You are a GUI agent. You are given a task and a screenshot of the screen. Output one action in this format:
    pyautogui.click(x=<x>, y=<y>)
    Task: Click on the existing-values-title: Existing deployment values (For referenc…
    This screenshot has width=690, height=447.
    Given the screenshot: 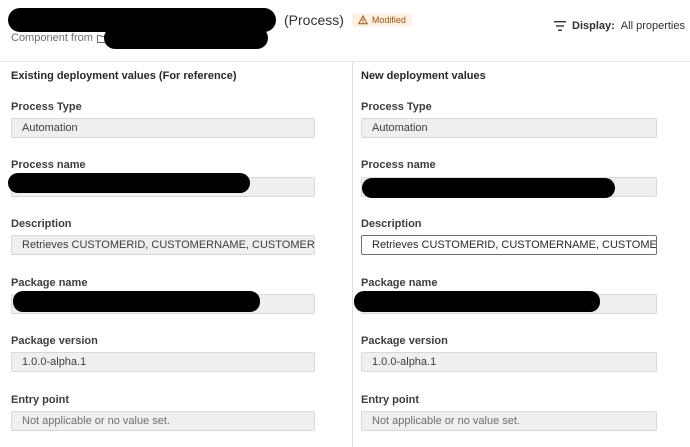 What is the action you would take?
    pyautogui.click(x=124, y=76)
    